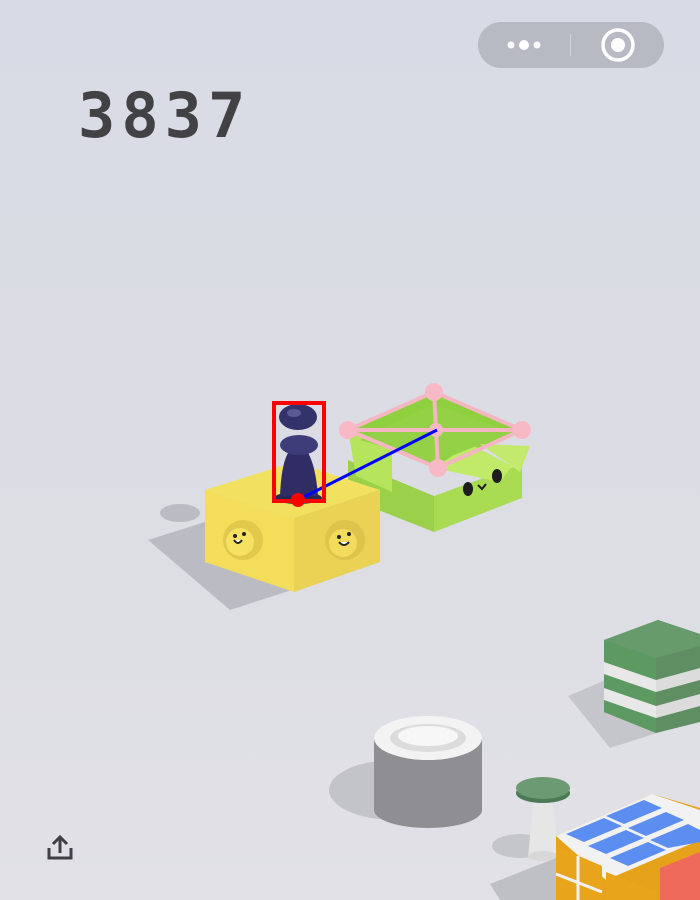  I want to click on miniapp-capsule, so click(571, 45).